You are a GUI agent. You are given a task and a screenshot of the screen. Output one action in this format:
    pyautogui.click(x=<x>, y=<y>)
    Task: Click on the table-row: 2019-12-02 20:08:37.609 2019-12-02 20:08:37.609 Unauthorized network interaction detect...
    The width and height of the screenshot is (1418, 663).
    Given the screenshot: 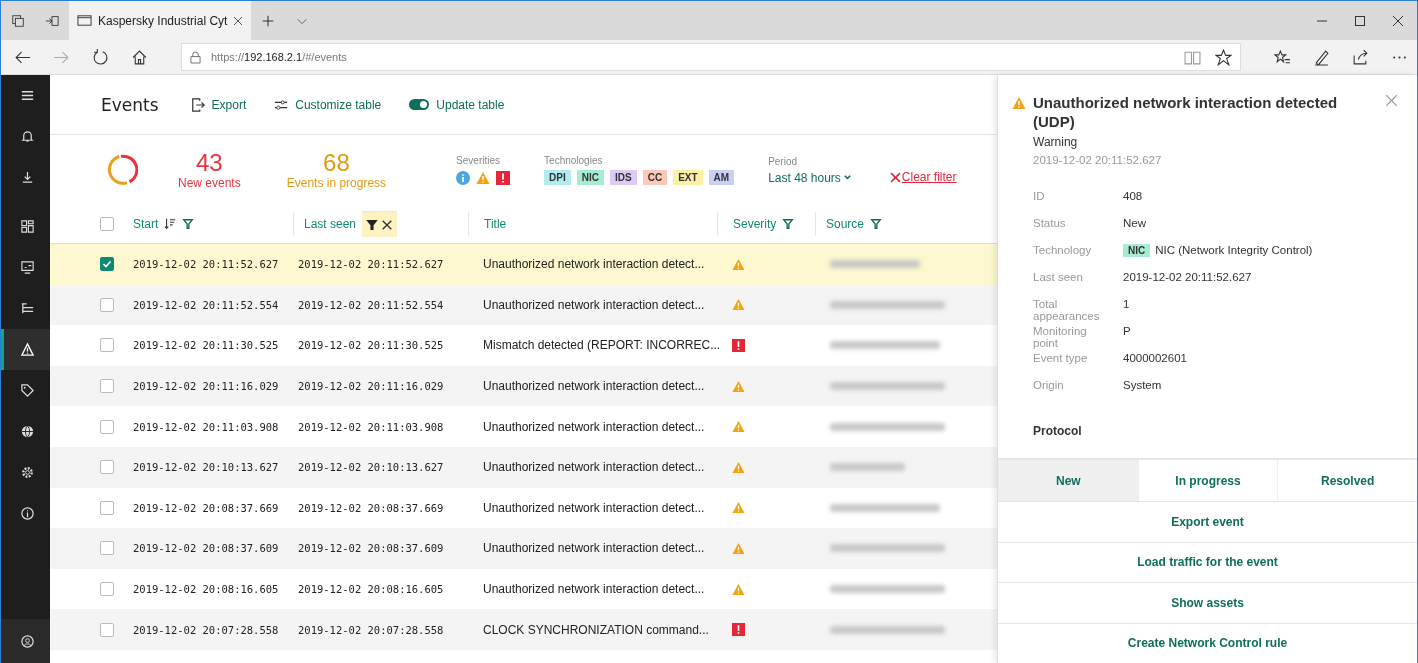 What is the action you would take?
    pyautogui.click(x=523, y=548)
    